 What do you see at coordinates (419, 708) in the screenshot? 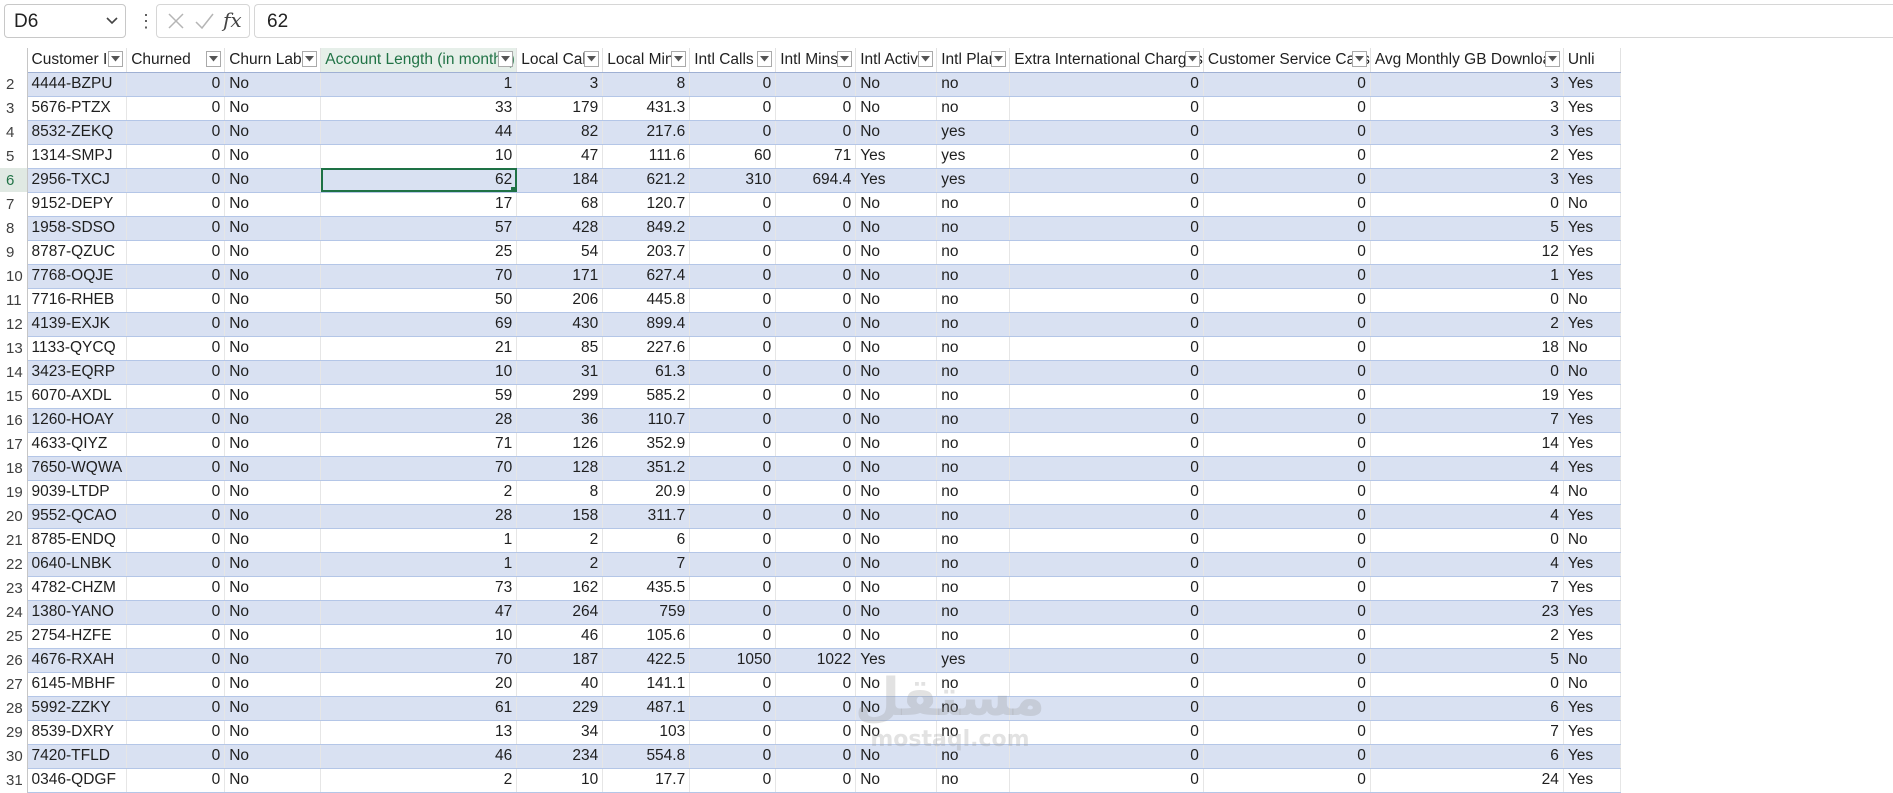
I see `table-cell: 61` at bounding box center [419, 708].